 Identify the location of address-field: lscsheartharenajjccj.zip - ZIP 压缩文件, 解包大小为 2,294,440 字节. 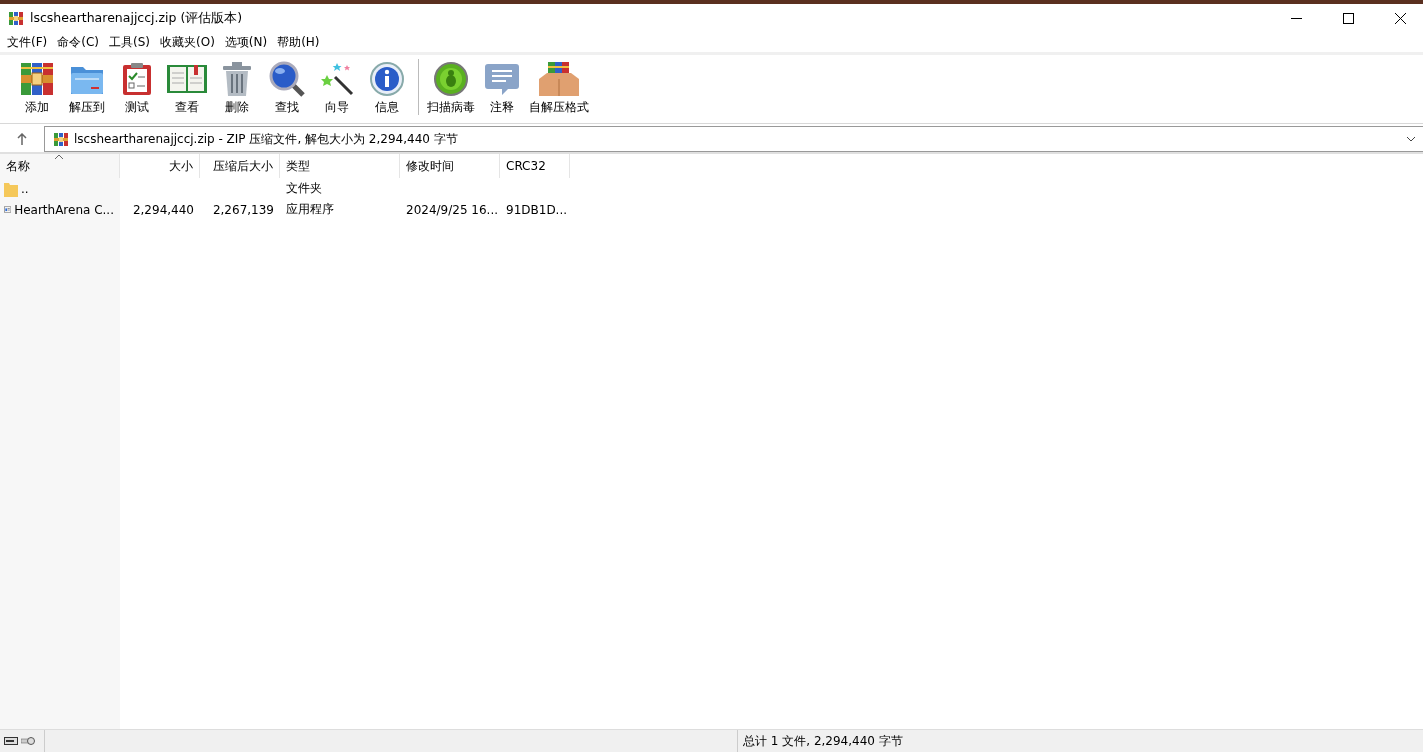
(733, 139).